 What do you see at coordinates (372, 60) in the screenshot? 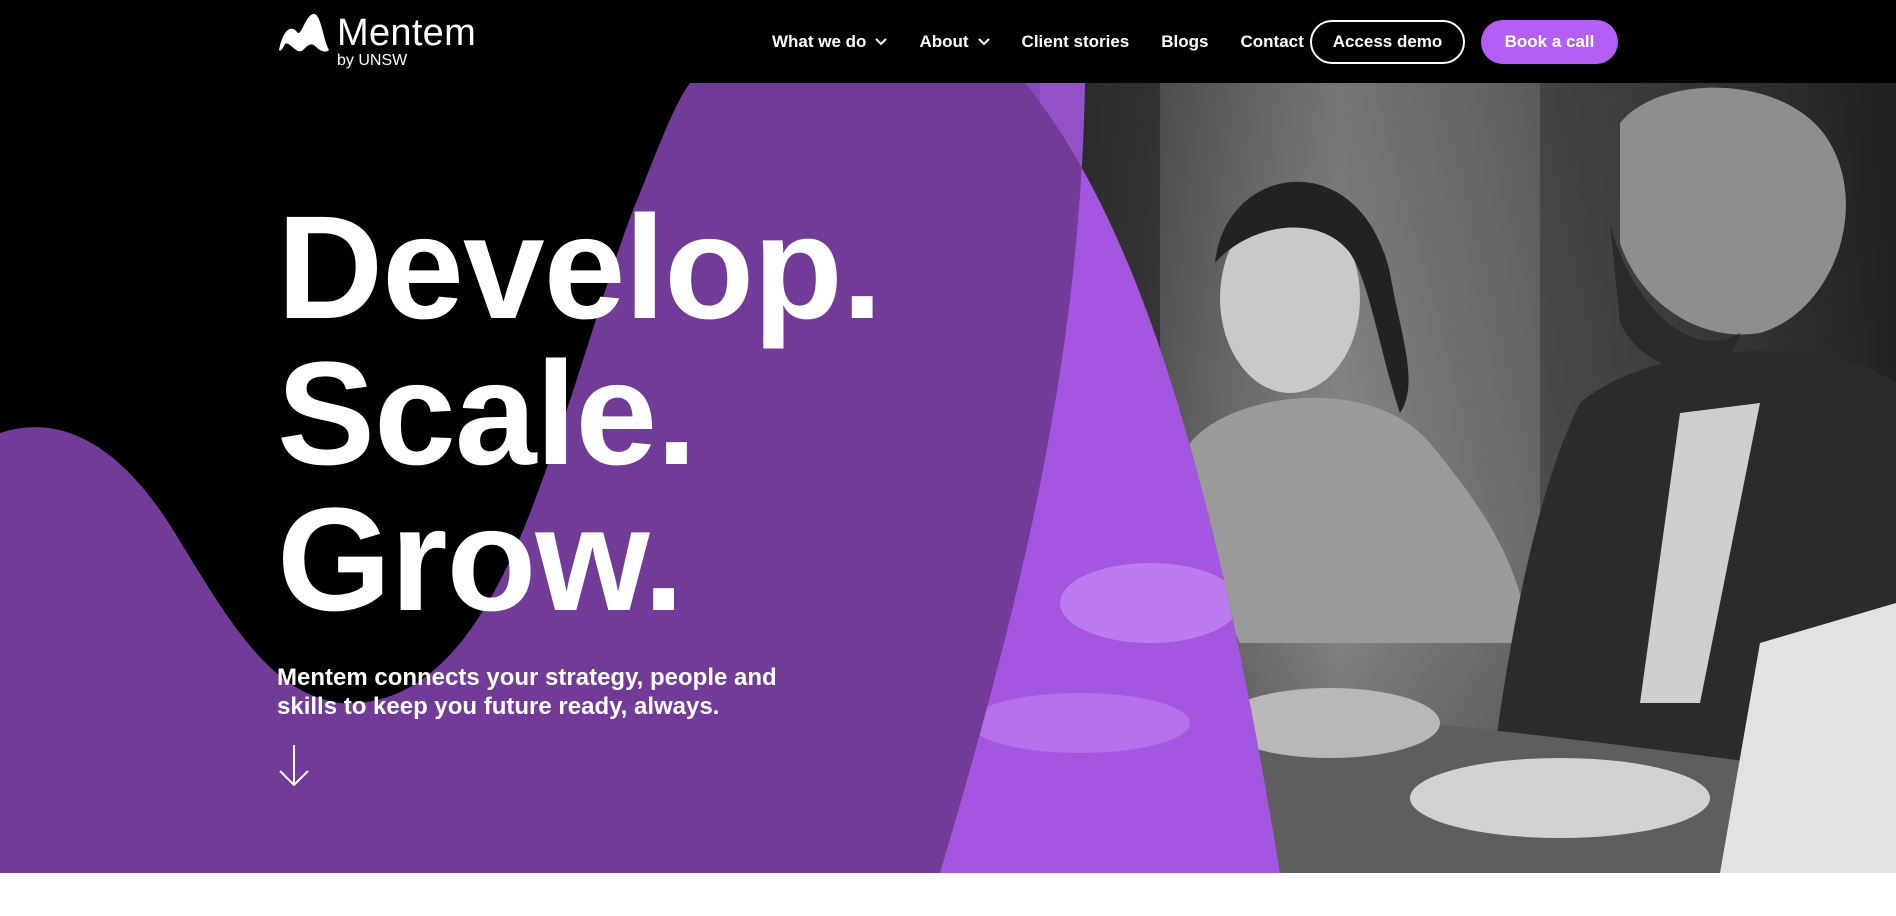
I see `brand-sub: by UNSW` at bounding box center [372, 60].